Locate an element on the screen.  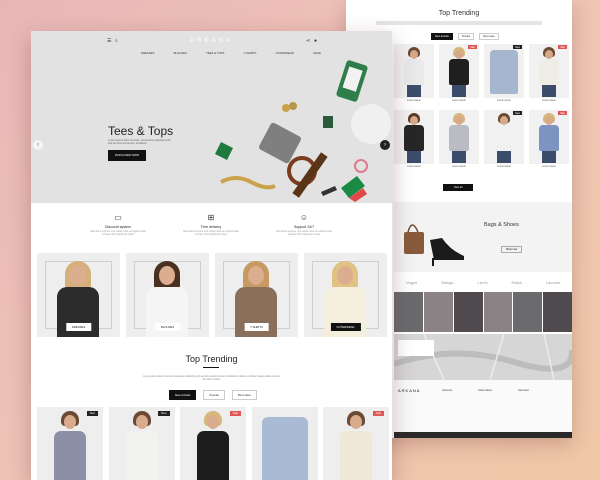
nav-item: BLOUSES is located at coordinates (180, 53).